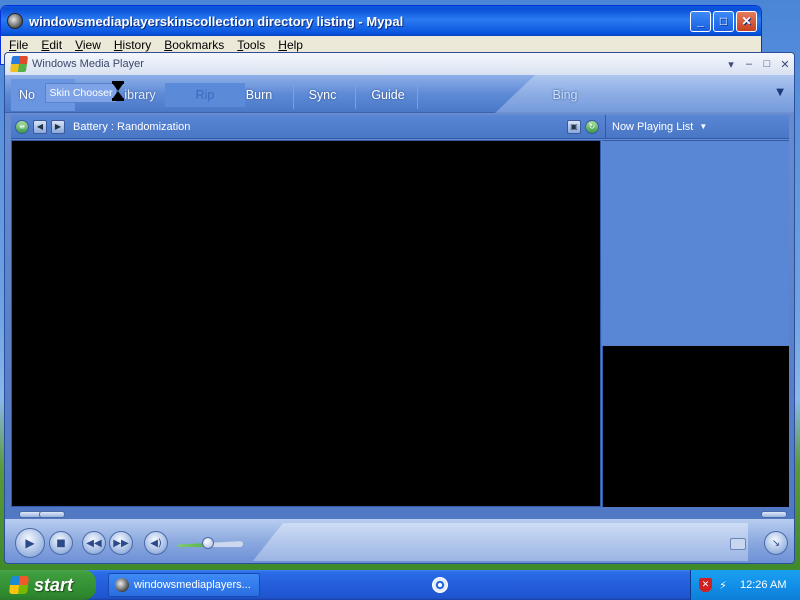 This screenshot has width=800, height=600. What do you see at coordinates (565, 95) in the screenshot?
I see `tab-bing: Bing` at bounding box center [565, 95].